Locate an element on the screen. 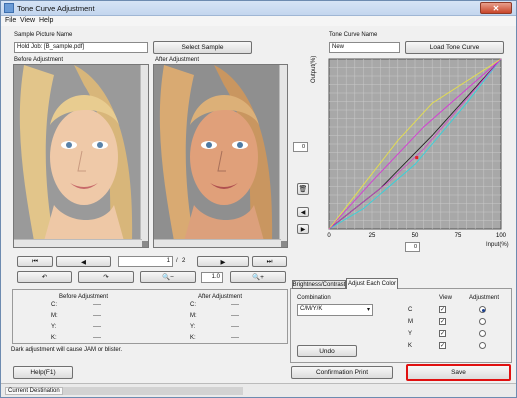 Image resolution: width=517 pixels, height=398 pixels. zoom-in-icon: 🔍+ is located at coordinates (258, 277).